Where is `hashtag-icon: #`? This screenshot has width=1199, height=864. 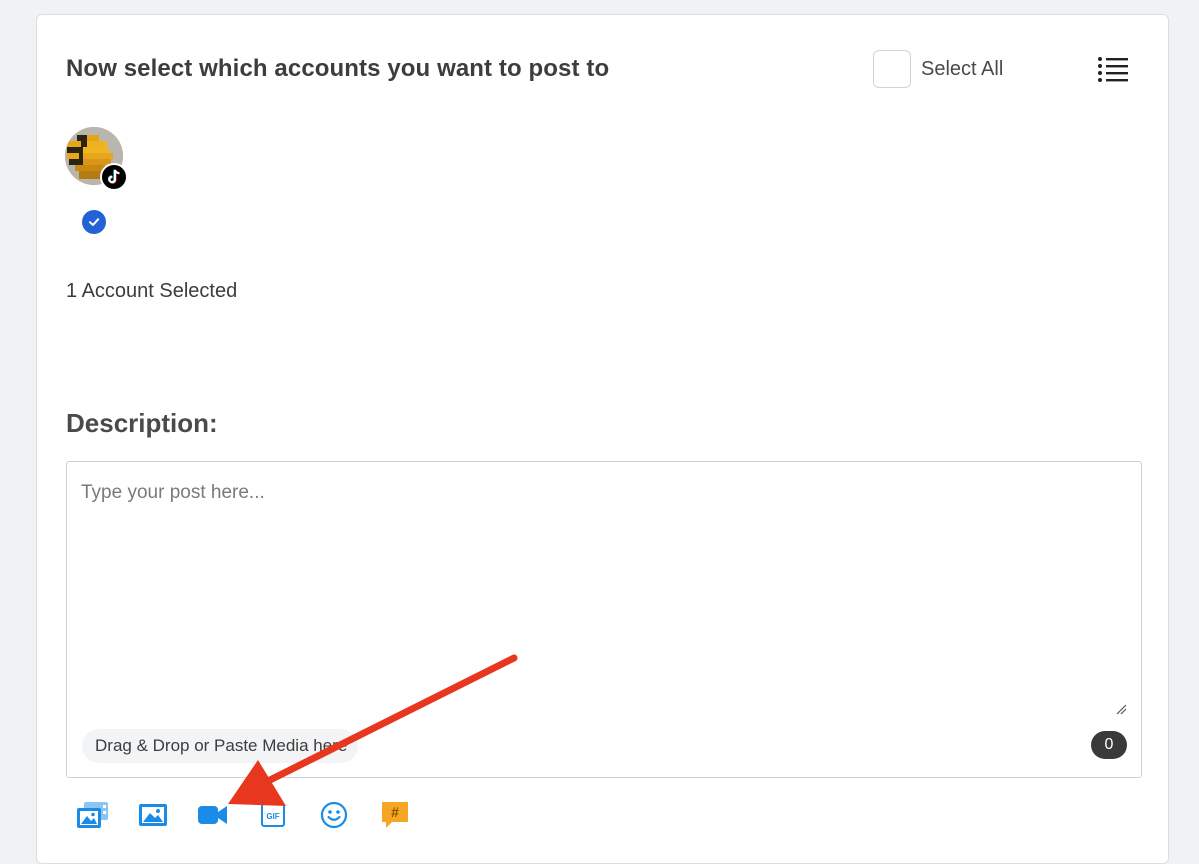
hashtag-icon: # is located at coordinates (395, 815).